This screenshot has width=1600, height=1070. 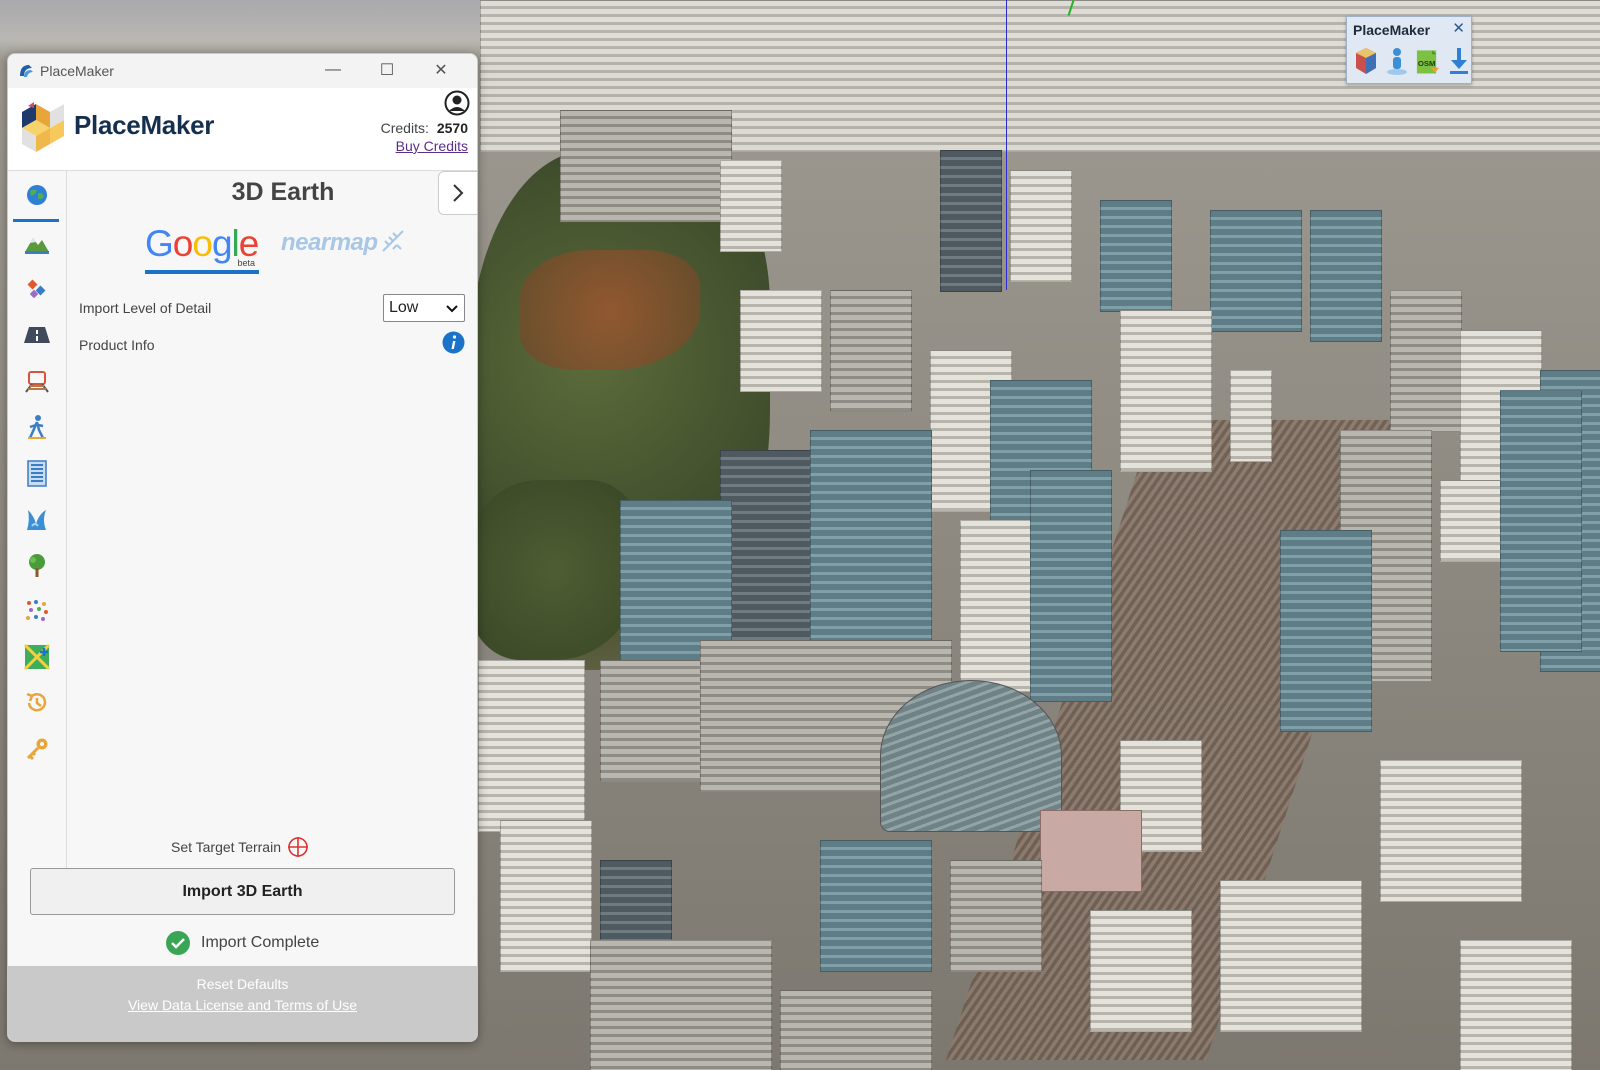 I want to click on panel-title: 3D Earth, so click(x=283, y=192).